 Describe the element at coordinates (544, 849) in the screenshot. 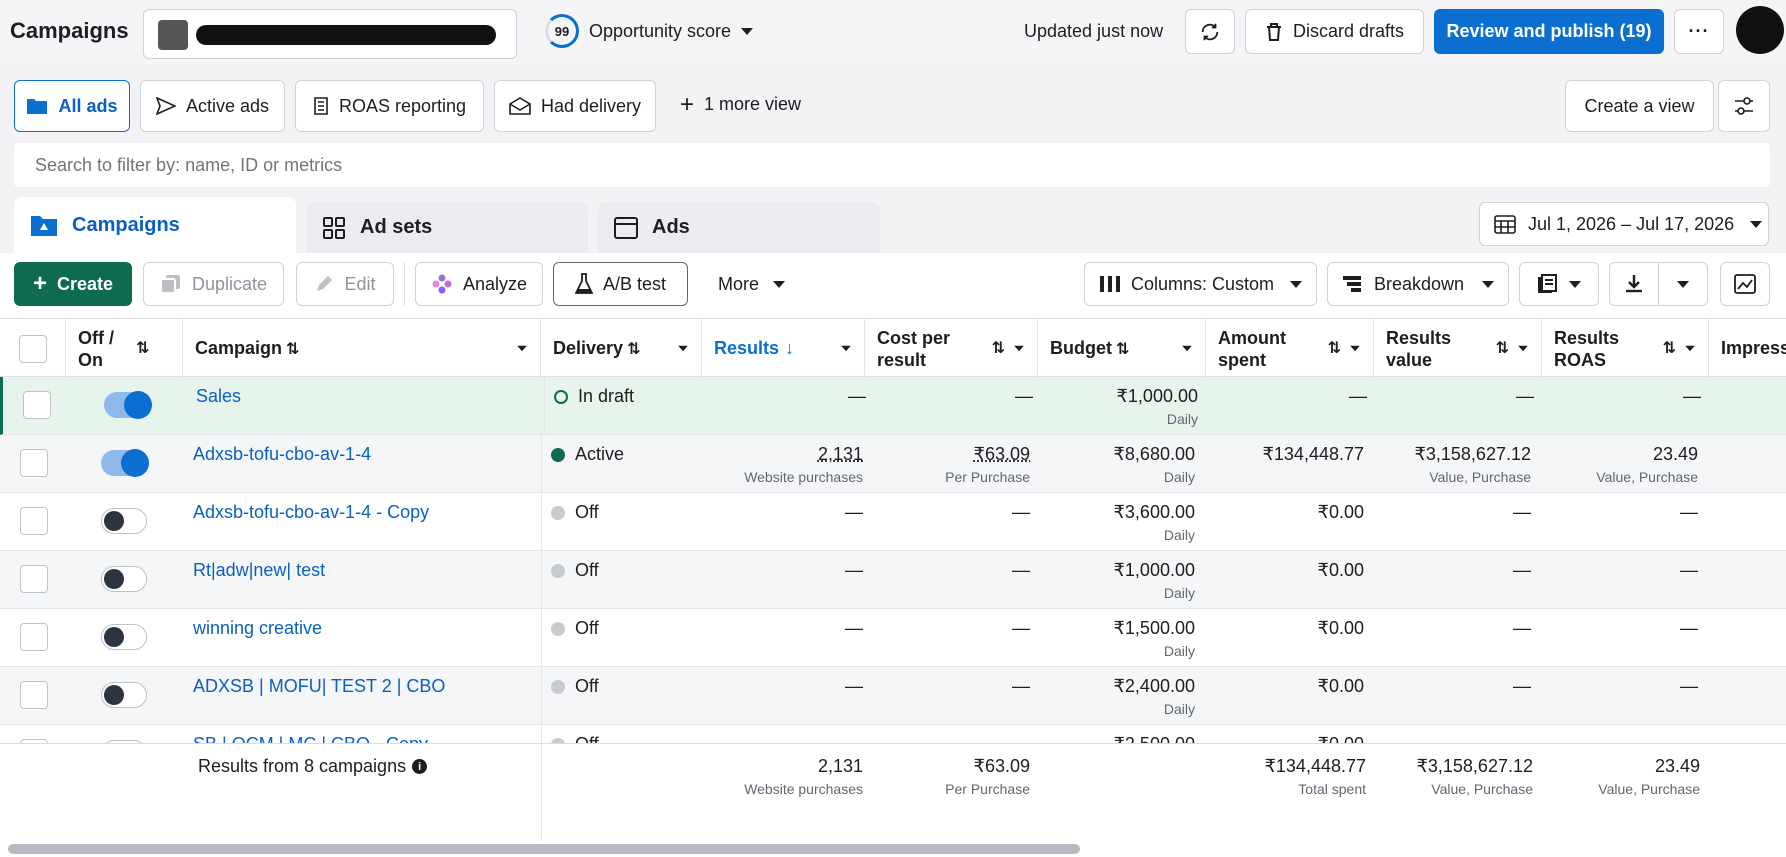

I see `scrollbar-thumb` at that location.